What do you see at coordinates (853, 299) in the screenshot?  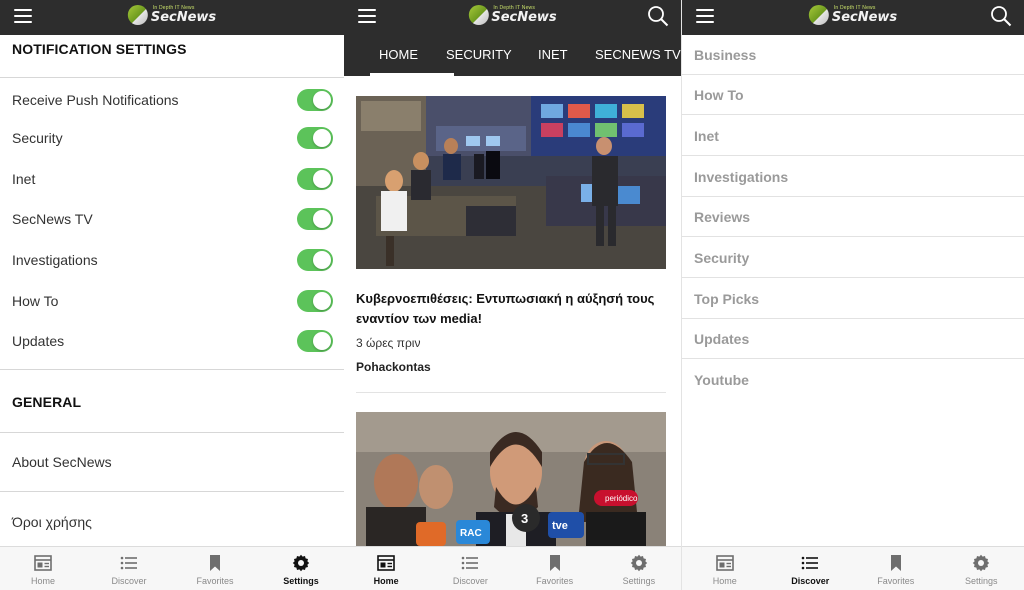 I see `category-item-top-picks: Top Picks` at bounding box center [853, 299].